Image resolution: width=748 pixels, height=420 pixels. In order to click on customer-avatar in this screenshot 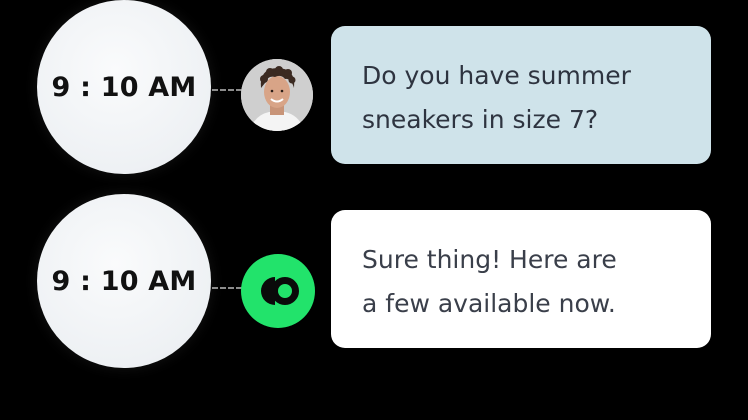, I will do `click(277, 95)`.